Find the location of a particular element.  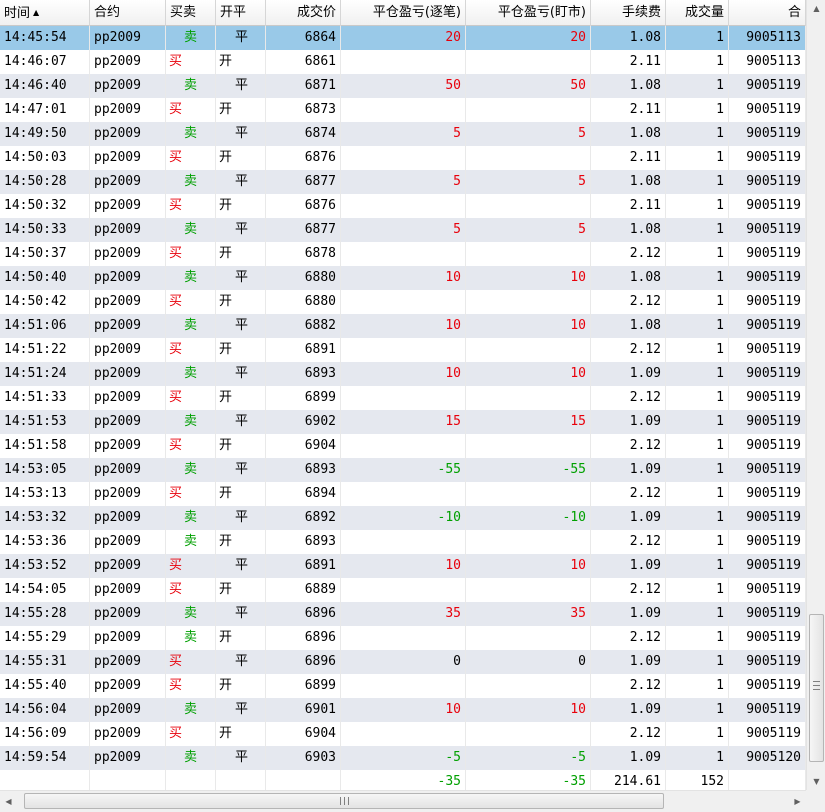

table-row: 14:54:05 pp2009 买开 6889 2.12 1 9005119 is located at coordinates (403, 590).